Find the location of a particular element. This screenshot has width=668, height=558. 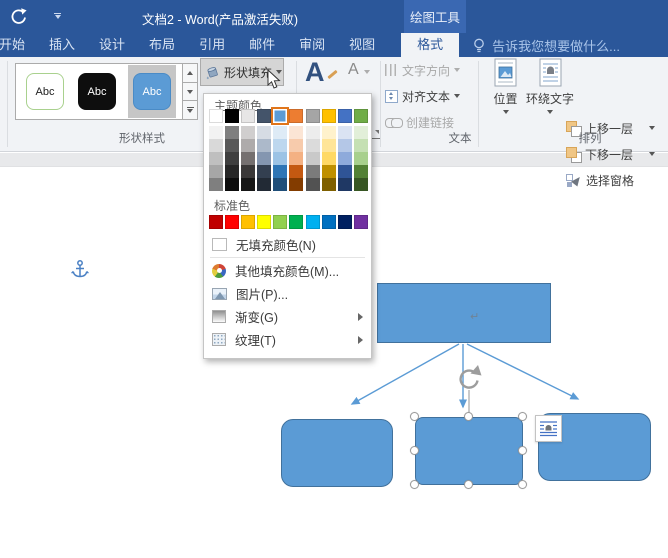

redo-icon is located at coordinates (18, 16).